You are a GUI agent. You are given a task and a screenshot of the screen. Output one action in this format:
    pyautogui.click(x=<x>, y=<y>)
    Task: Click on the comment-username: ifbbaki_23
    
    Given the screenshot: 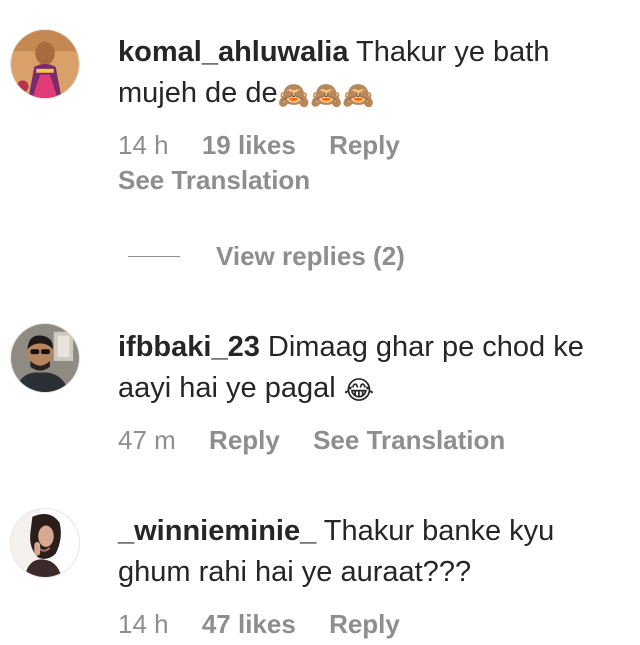 What is the action you would take?
    pyautogui.click(x=189, y=347)
    